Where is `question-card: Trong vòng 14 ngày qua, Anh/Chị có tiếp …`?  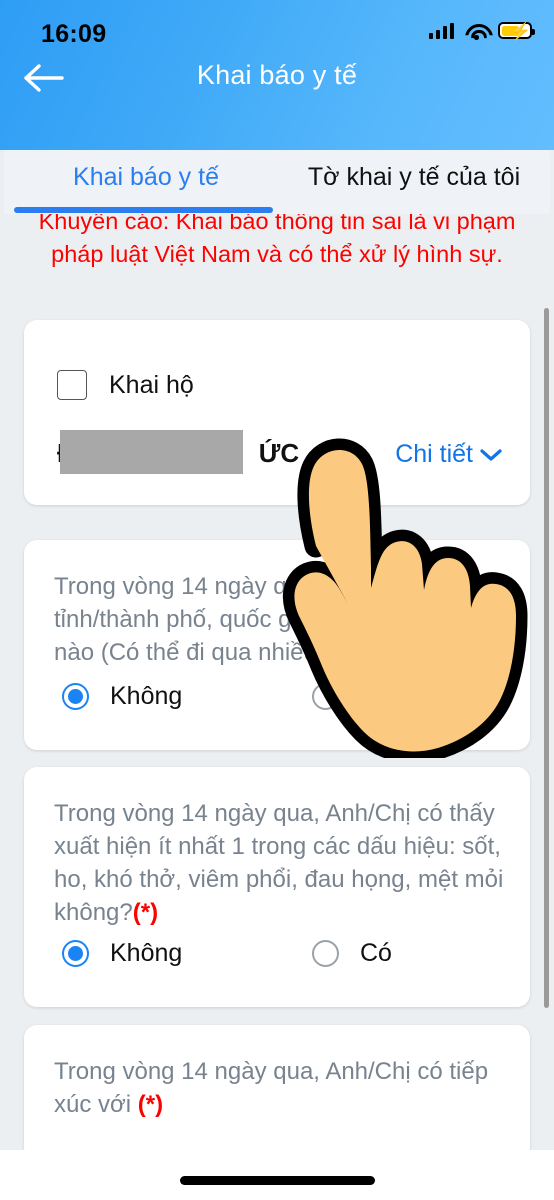
question-card: Trong vòng 14 ngày qua, Anh/Chị có tiếp … is located at coordinates (277, 1087).